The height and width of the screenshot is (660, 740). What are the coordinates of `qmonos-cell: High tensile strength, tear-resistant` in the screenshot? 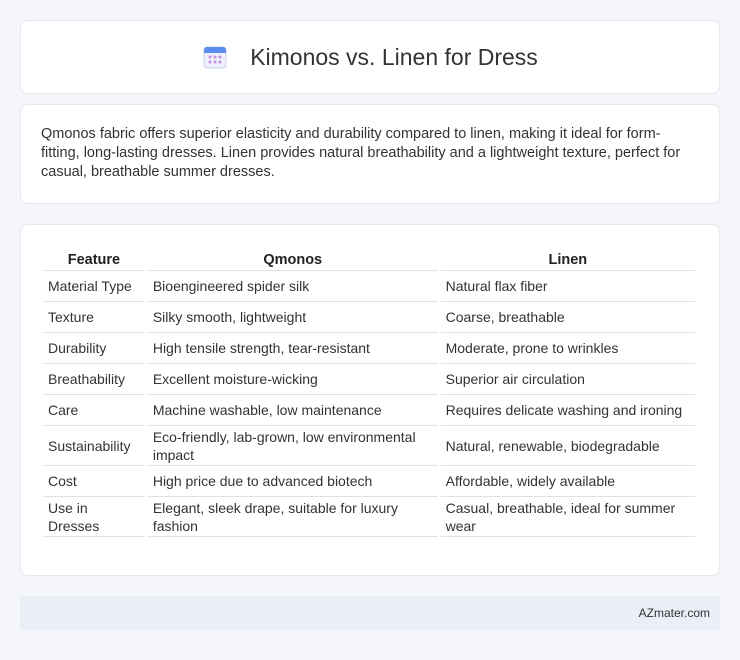 It's located at (292, 348).